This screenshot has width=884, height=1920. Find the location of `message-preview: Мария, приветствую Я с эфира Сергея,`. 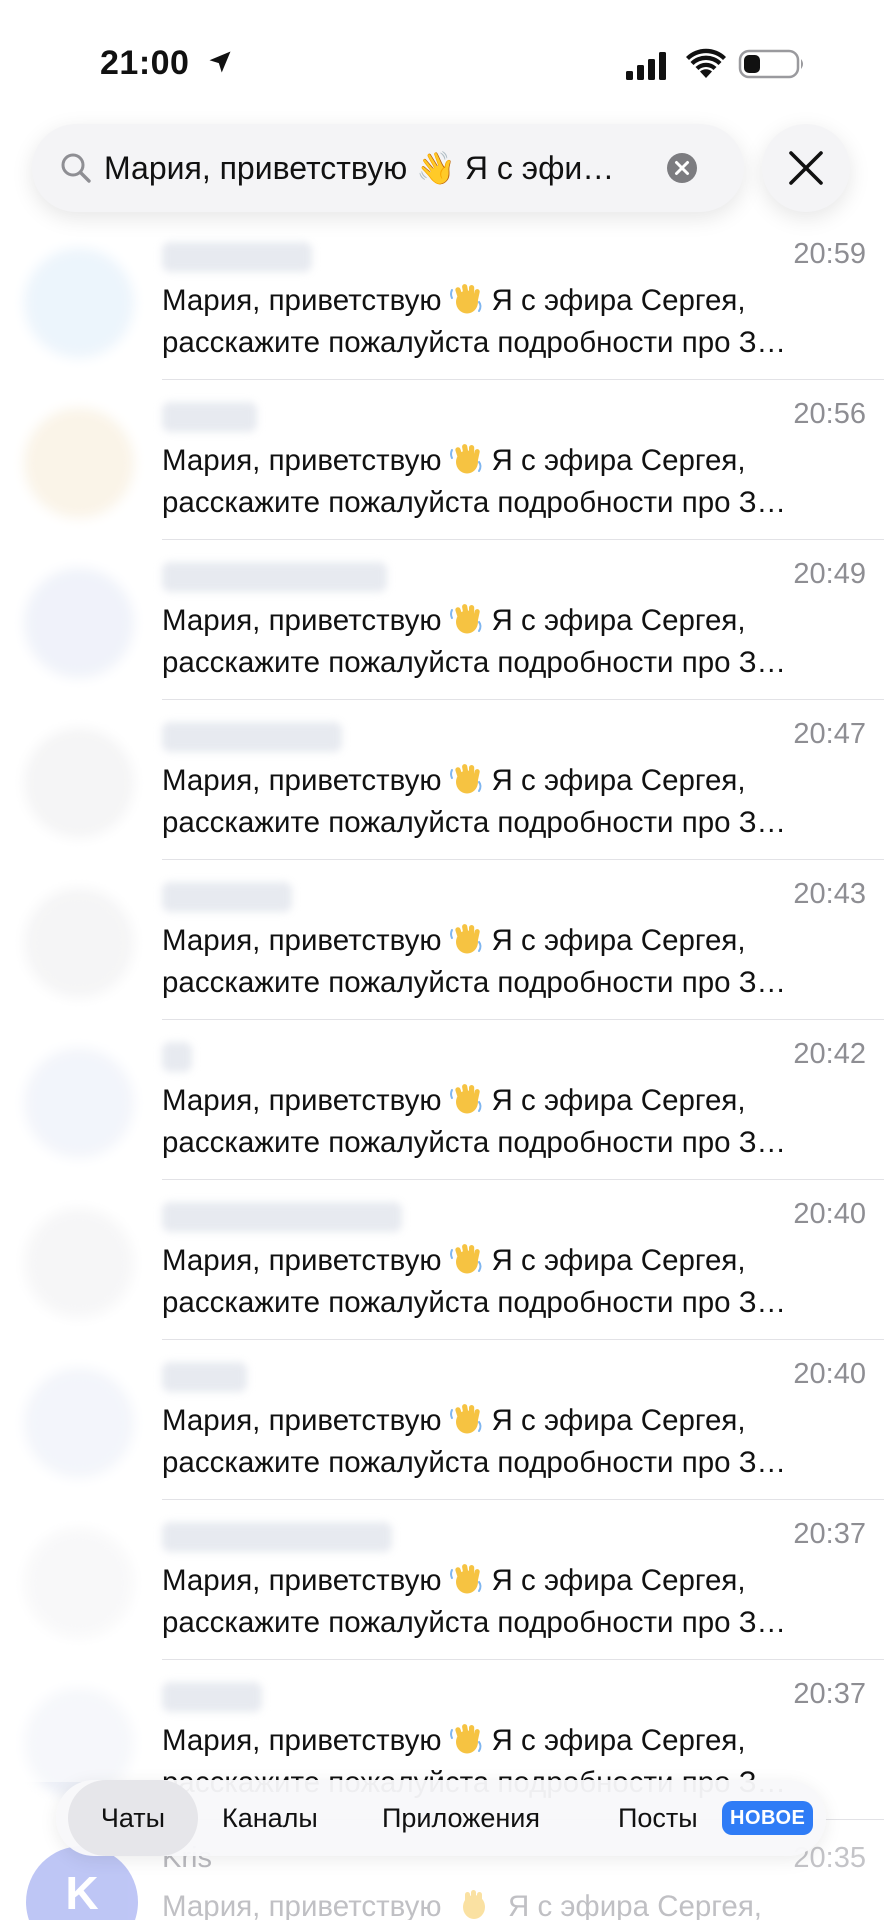

message-preview: Мария, приветствую Я с эфира Сергея, is located at coordinates (462, 1903).